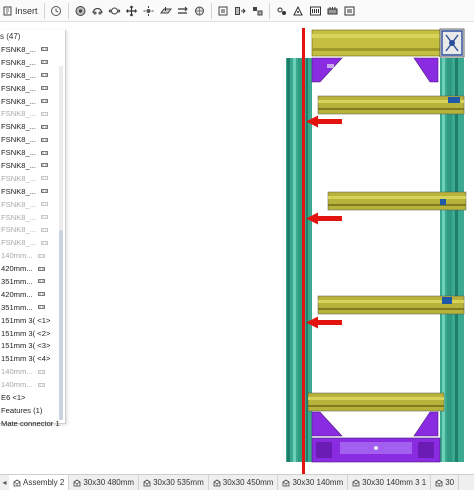 This screenshot has width=474, height=490. I want to click on tab-part-studio: 30x30 480mm, so click(104, 482).